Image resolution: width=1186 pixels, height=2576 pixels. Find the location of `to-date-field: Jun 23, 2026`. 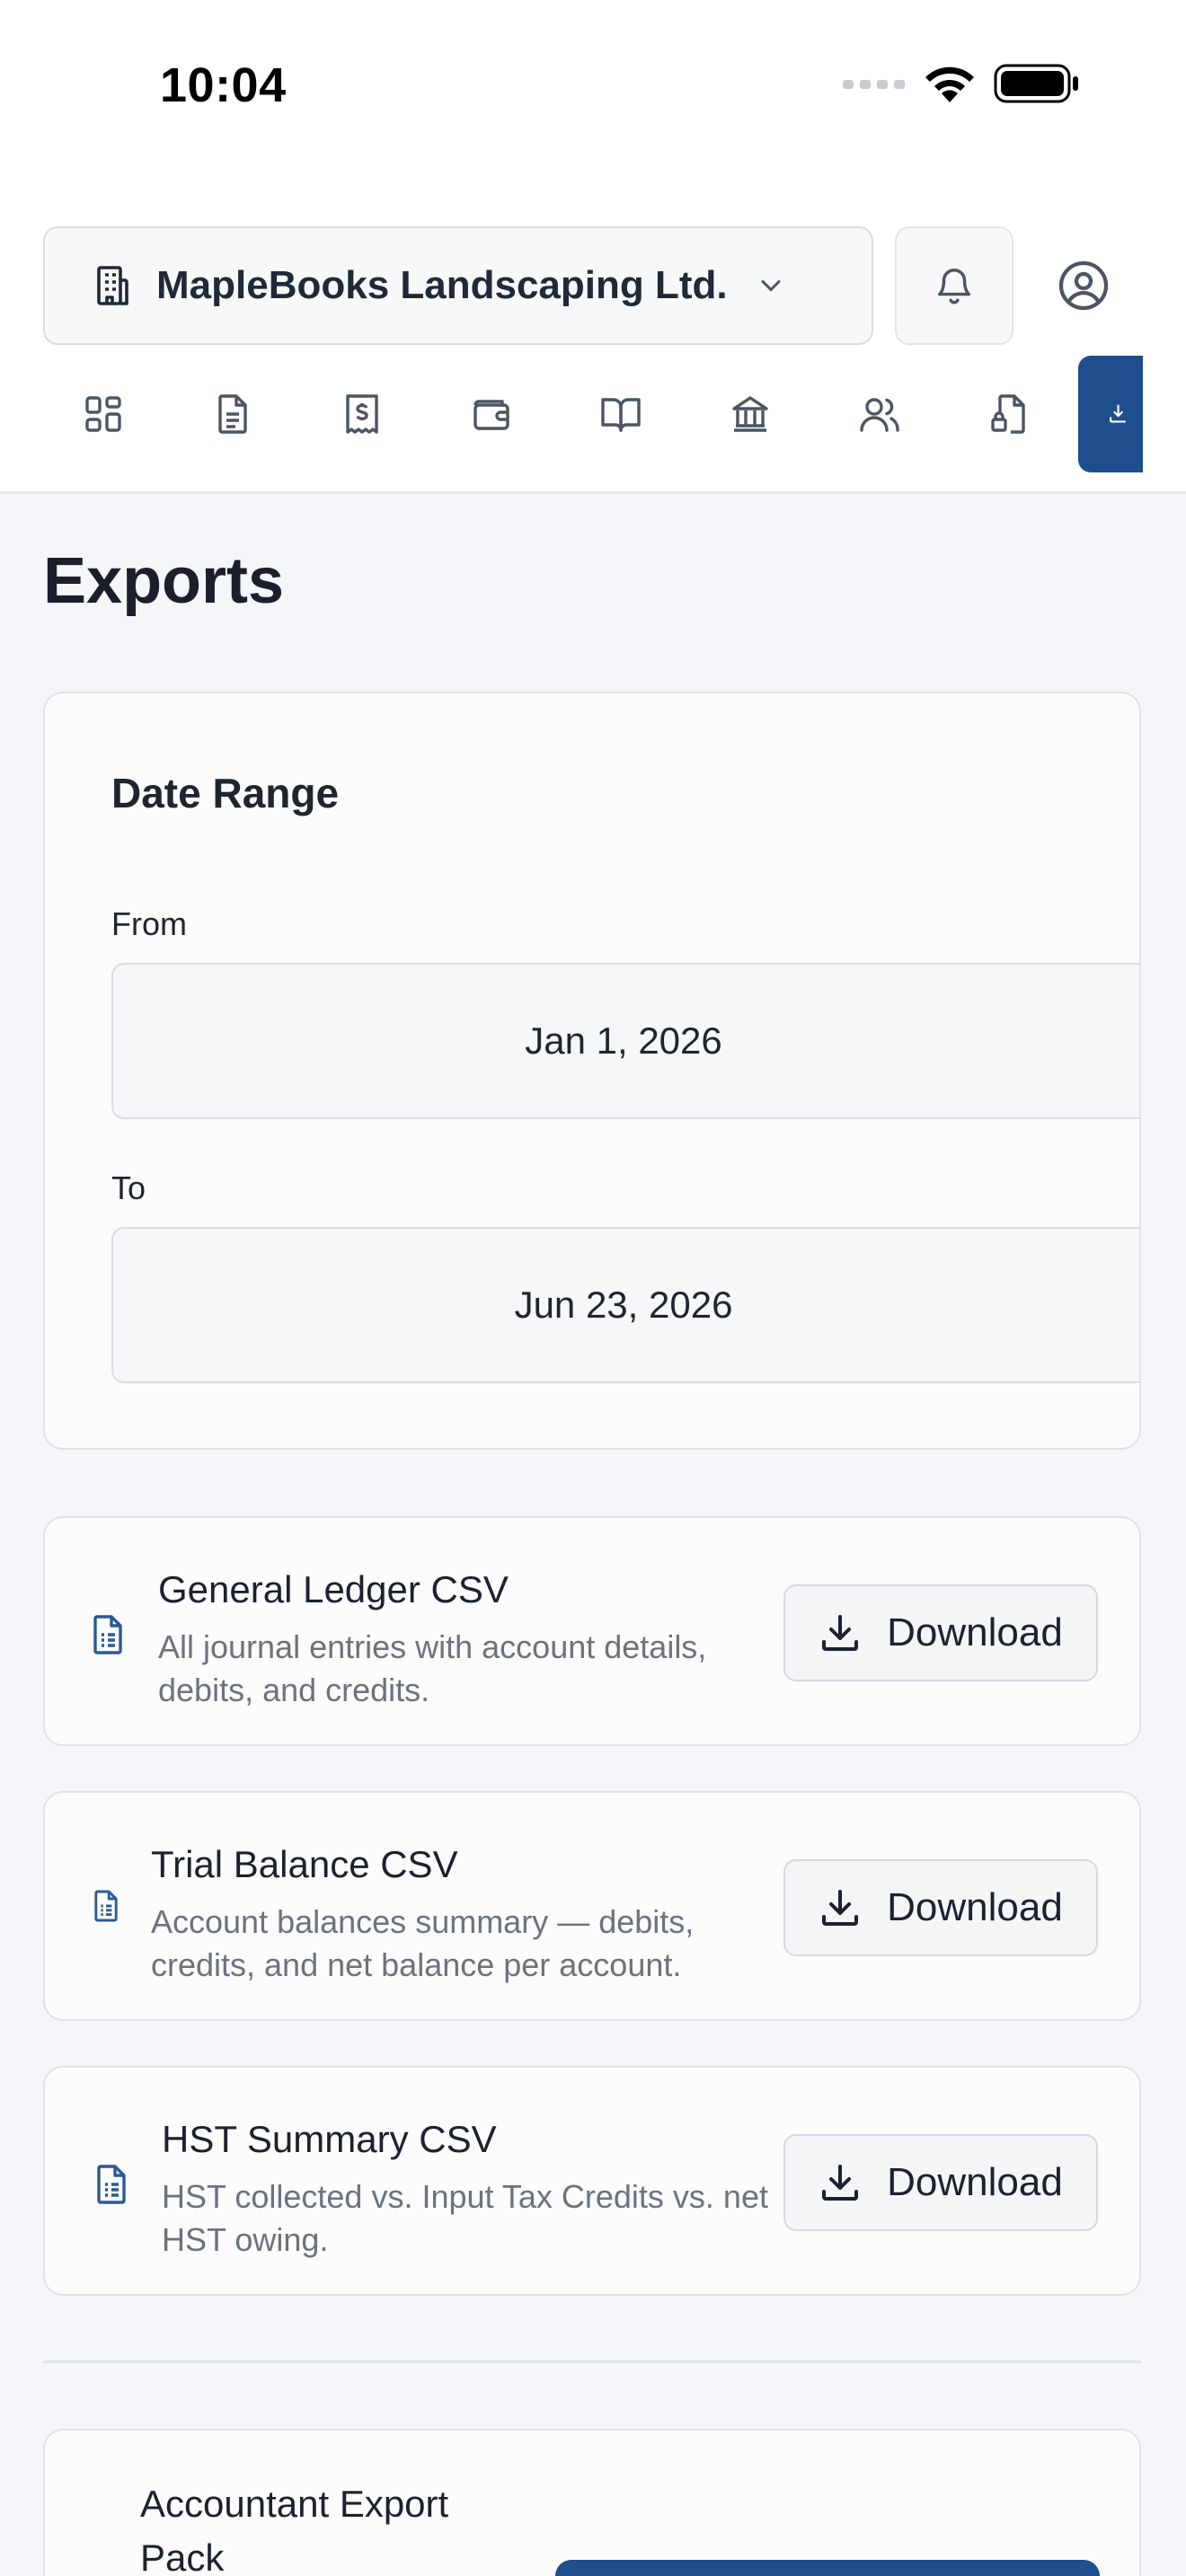

to-date-field: Jun 23, 2026 is located at coordinates (625, 1305).